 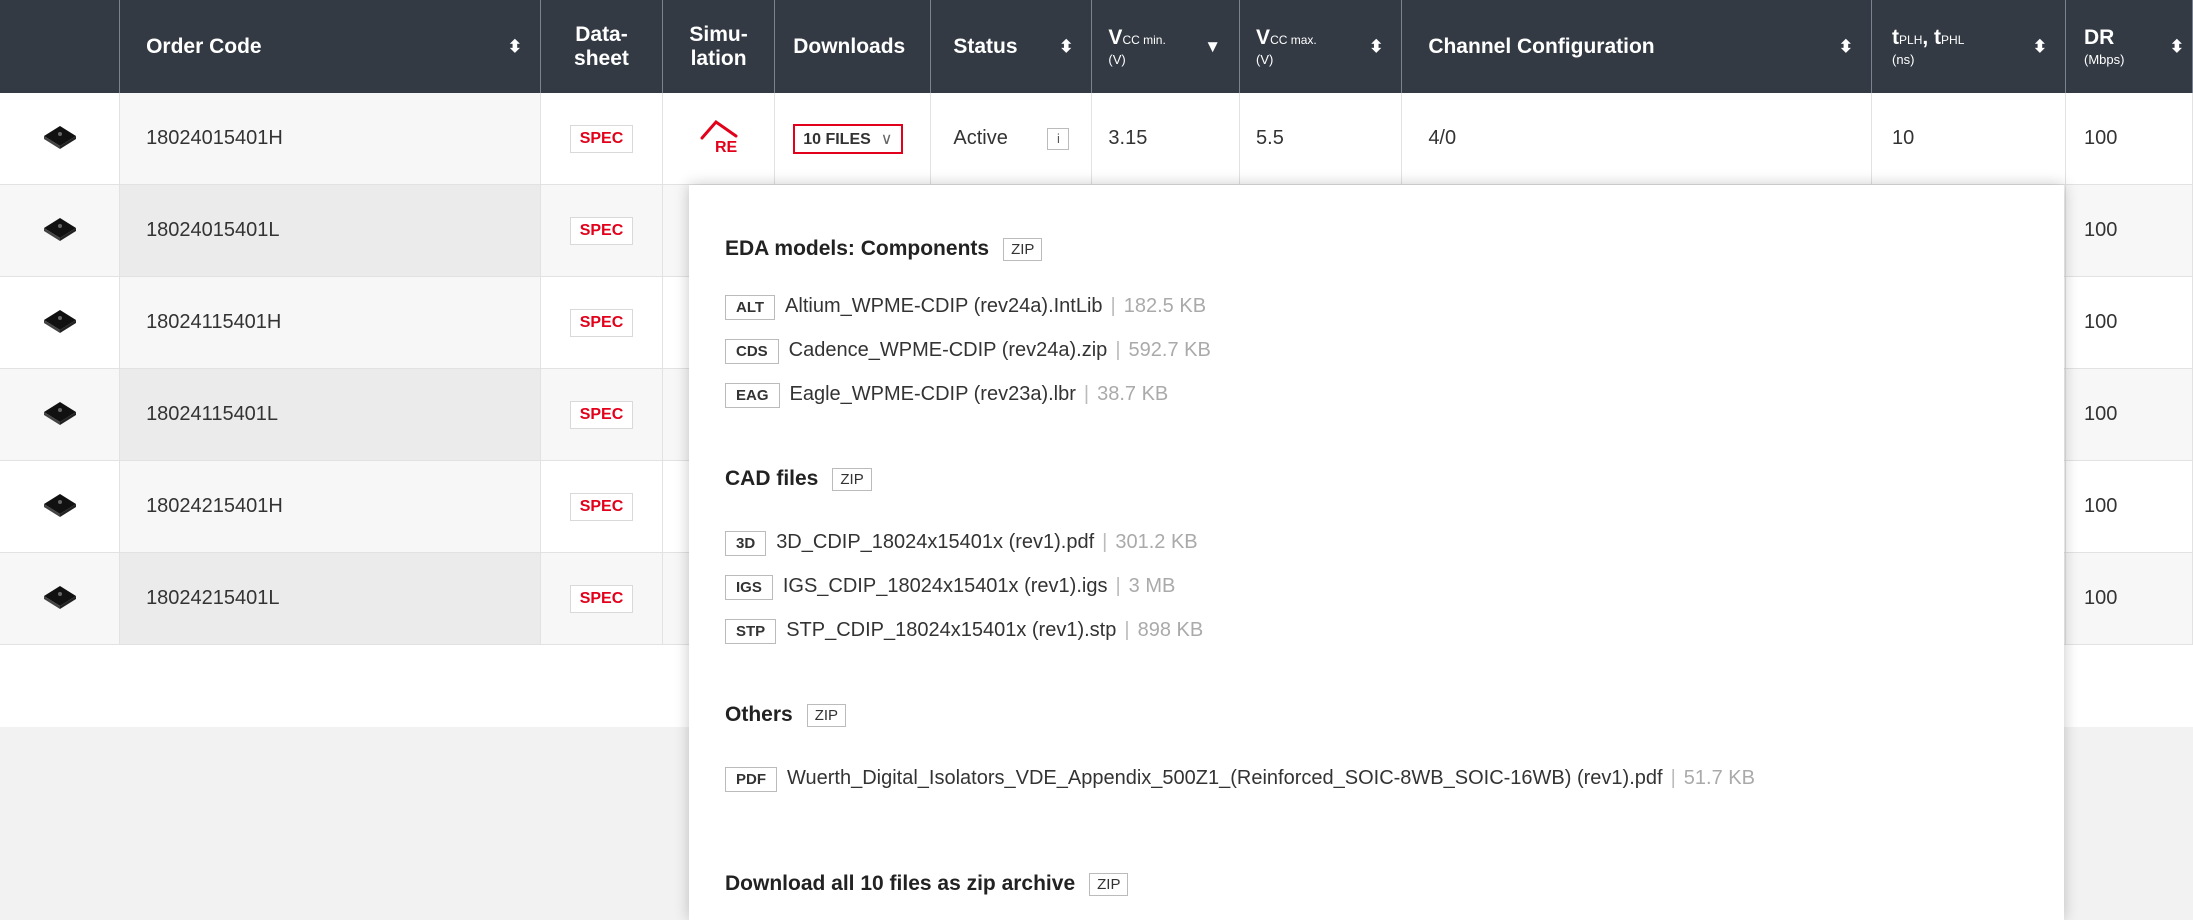 What do you see at coordinates (935, 542) in the screenshot?
I see `file-name: 3D_CDIP_18024x15401x (rev1).pdf` at bounding box center [935, 542].